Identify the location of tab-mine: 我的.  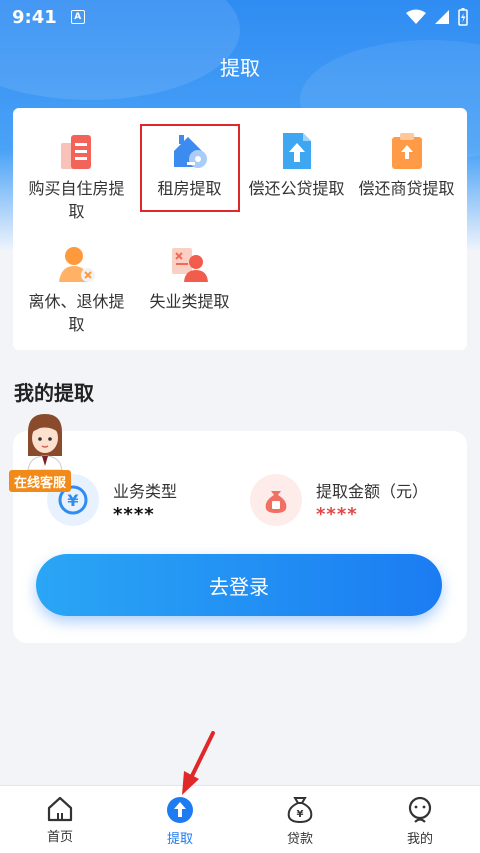
(420, 819).